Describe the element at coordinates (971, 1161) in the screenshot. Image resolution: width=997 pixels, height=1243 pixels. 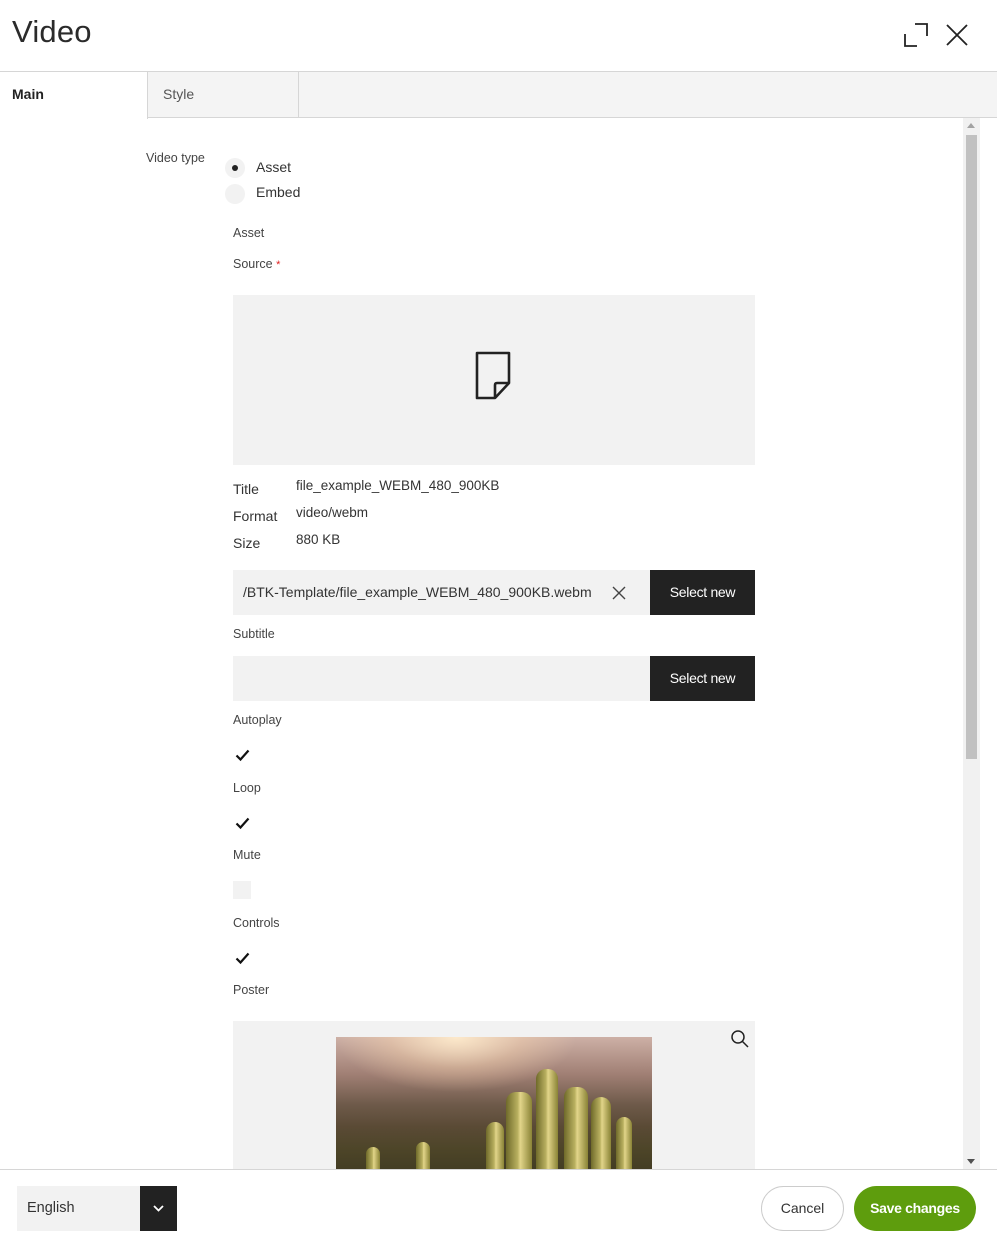
I see `scroll-down-icon` at that location.